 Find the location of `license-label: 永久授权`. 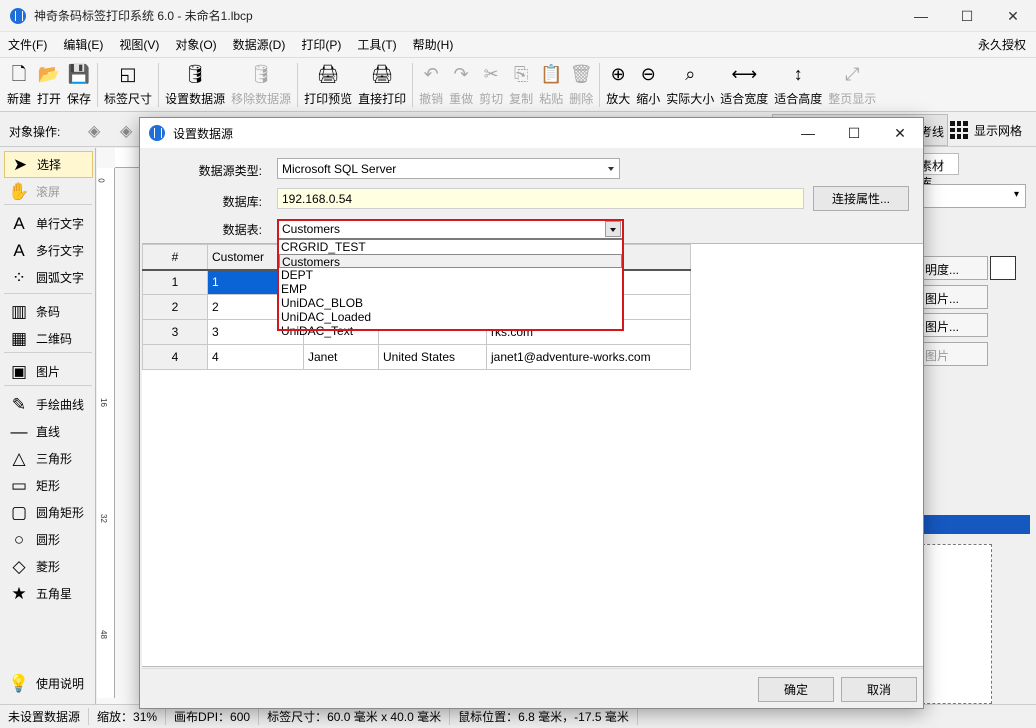

license-label: 永久授权 is located at coordinates (1002, 44).